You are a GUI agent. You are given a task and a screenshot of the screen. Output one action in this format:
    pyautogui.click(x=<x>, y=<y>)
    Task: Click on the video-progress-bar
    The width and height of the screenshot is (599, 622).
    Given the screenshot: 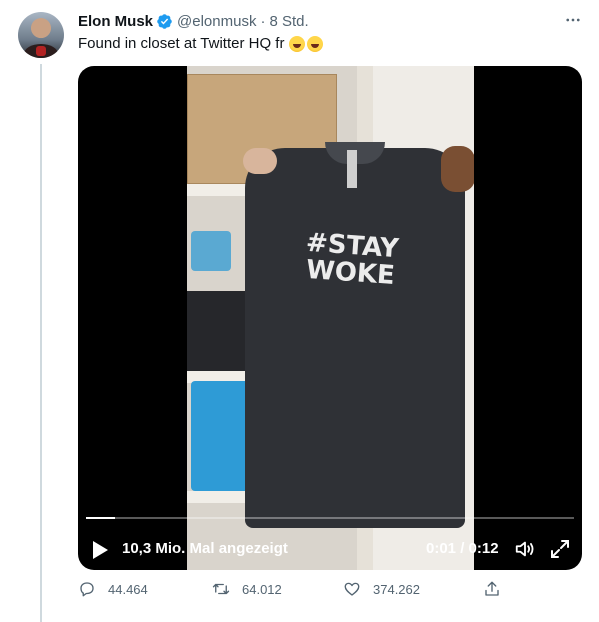 What is the action you would take?
    pyautogui.click(x=330, y=518)
    